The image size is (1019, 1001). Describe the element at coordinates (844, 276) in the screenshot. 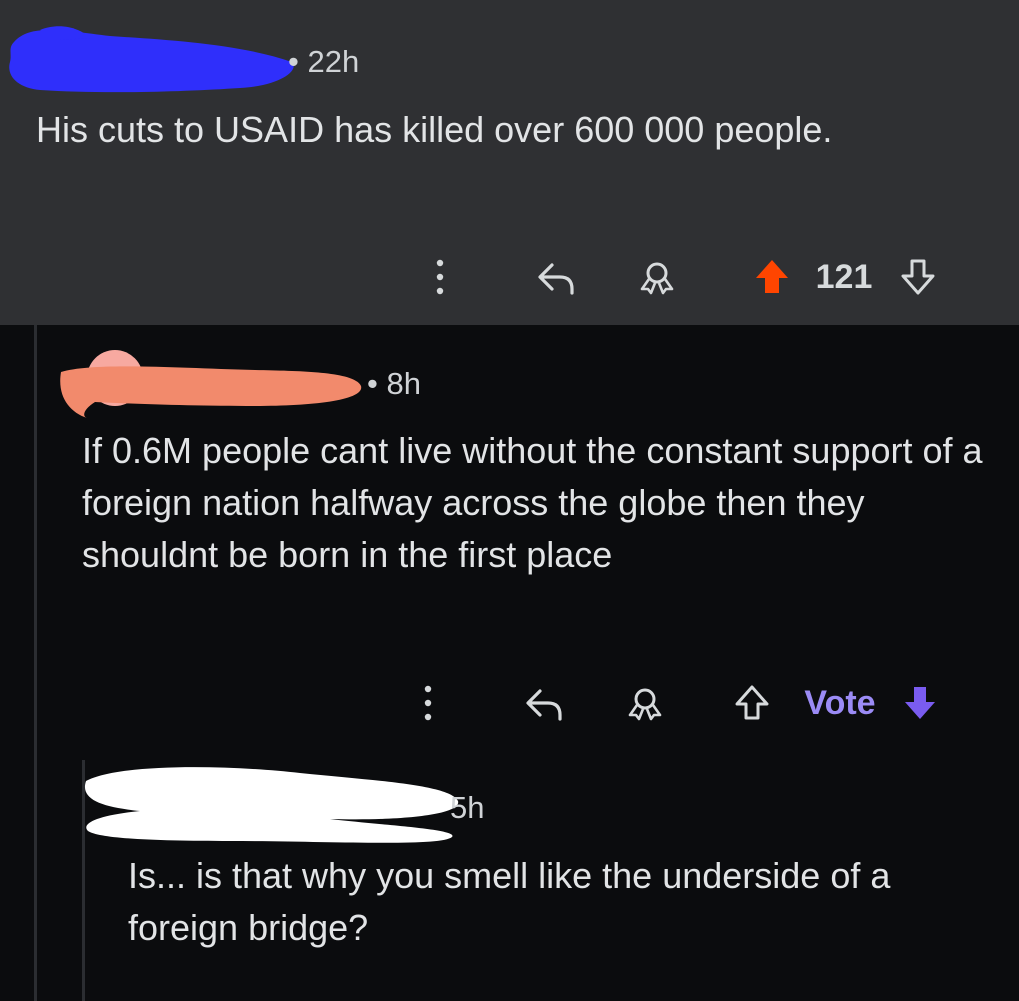

I see `comment-1-score: 121` at that location.